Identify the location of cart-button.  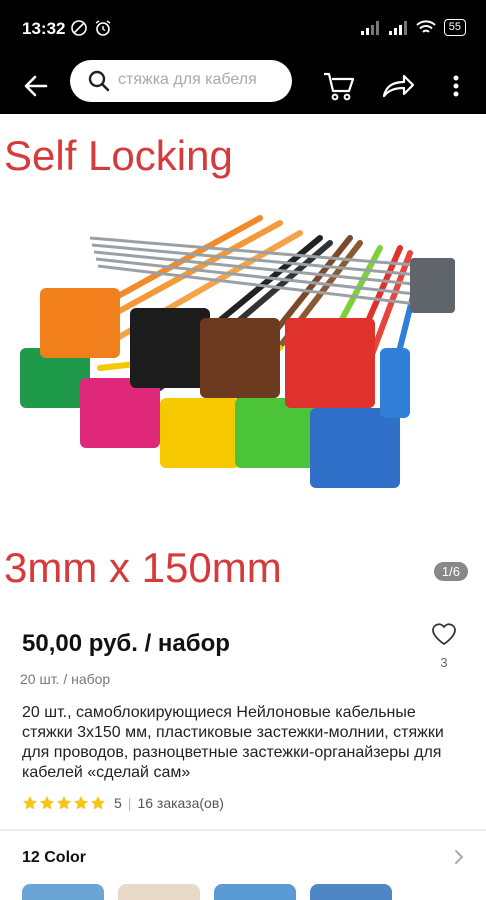
(340, 86).